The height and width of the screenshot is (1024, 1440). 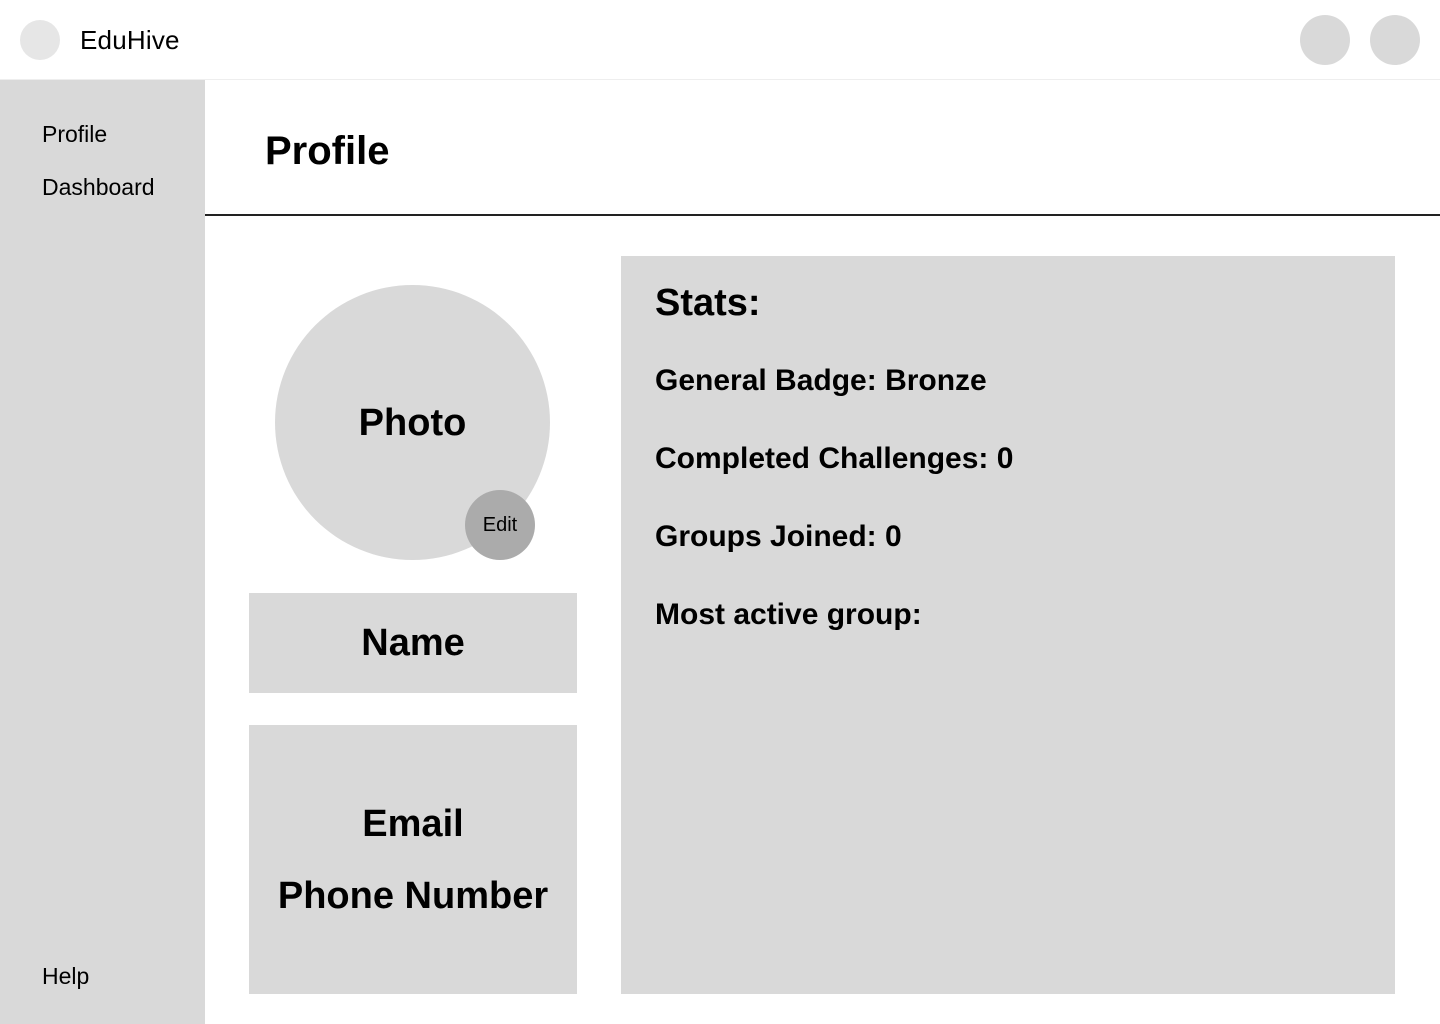 I want to click on sidebar-item-profile: Profile, so click(x=74, y=134).